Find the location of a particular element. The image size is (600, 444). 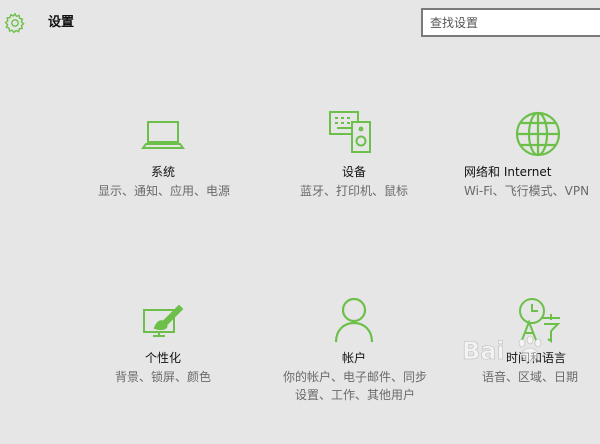

tile-devices: 设备 蓝牙、打印机、鼠标 is located at coordinates (354, 179).